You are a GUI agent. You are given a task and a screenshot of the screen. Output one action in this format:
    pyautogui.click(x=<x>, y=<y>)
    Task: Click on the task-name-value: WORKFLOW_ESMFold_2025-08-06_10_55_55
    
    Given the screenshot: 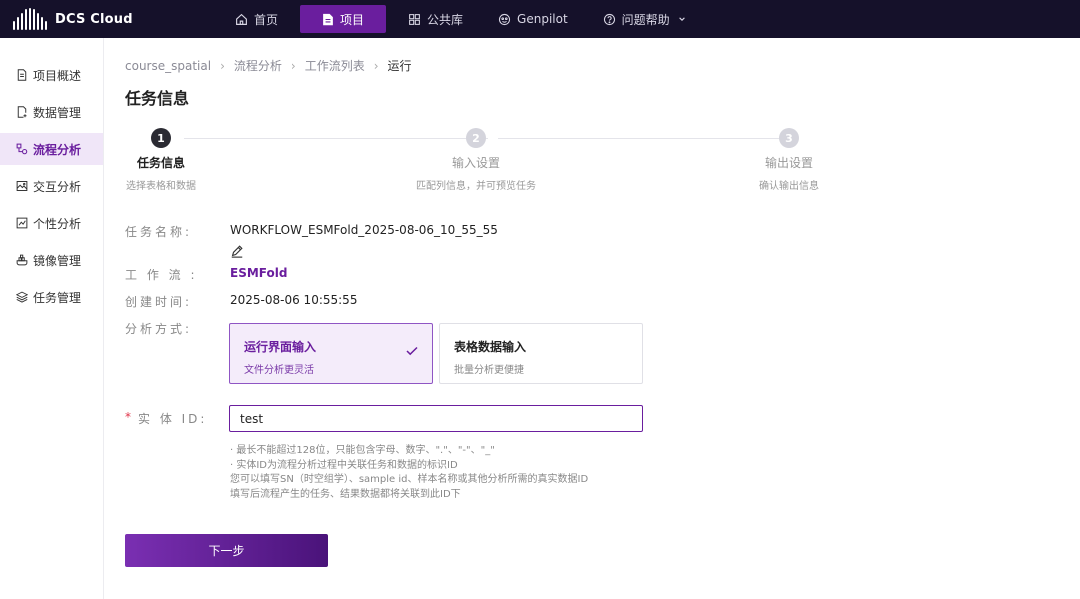 What is the action you would take?
    pyautogui.click(x=364, y=230)
    